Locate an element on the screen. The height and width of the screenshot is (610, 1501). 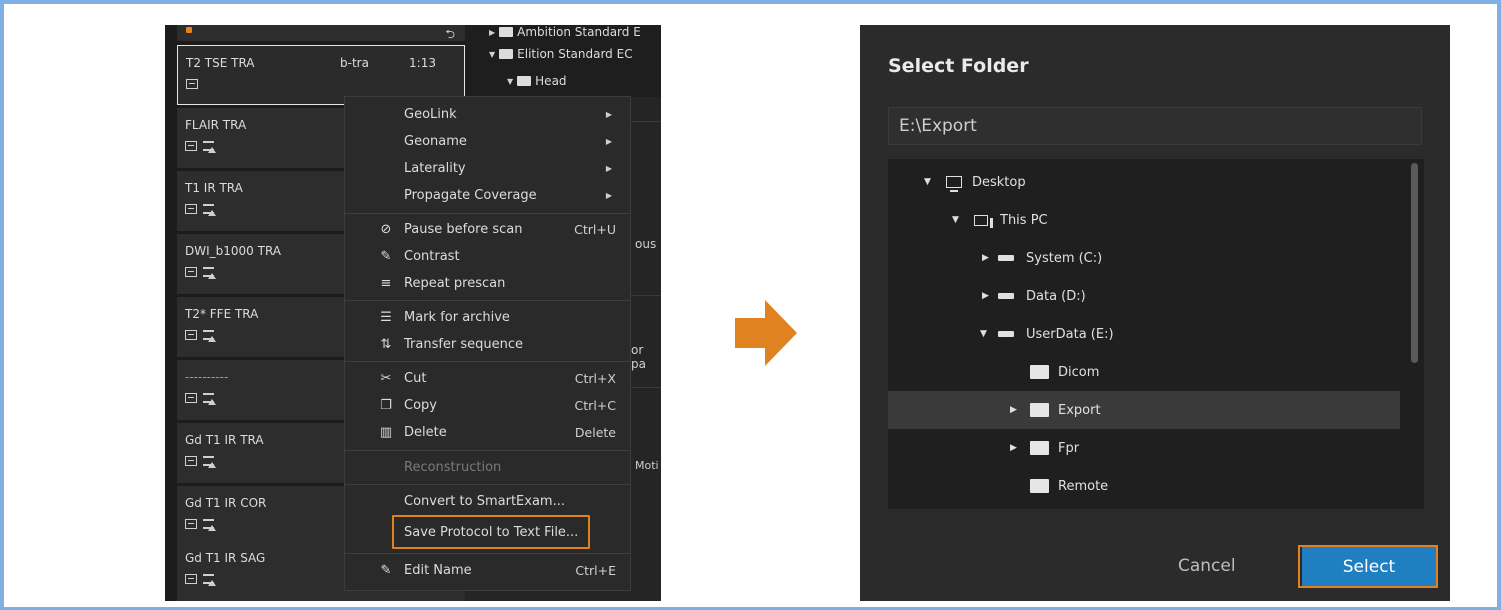
folder-tree-item: ▶ Fpr is located at coordinates (1144, 448).